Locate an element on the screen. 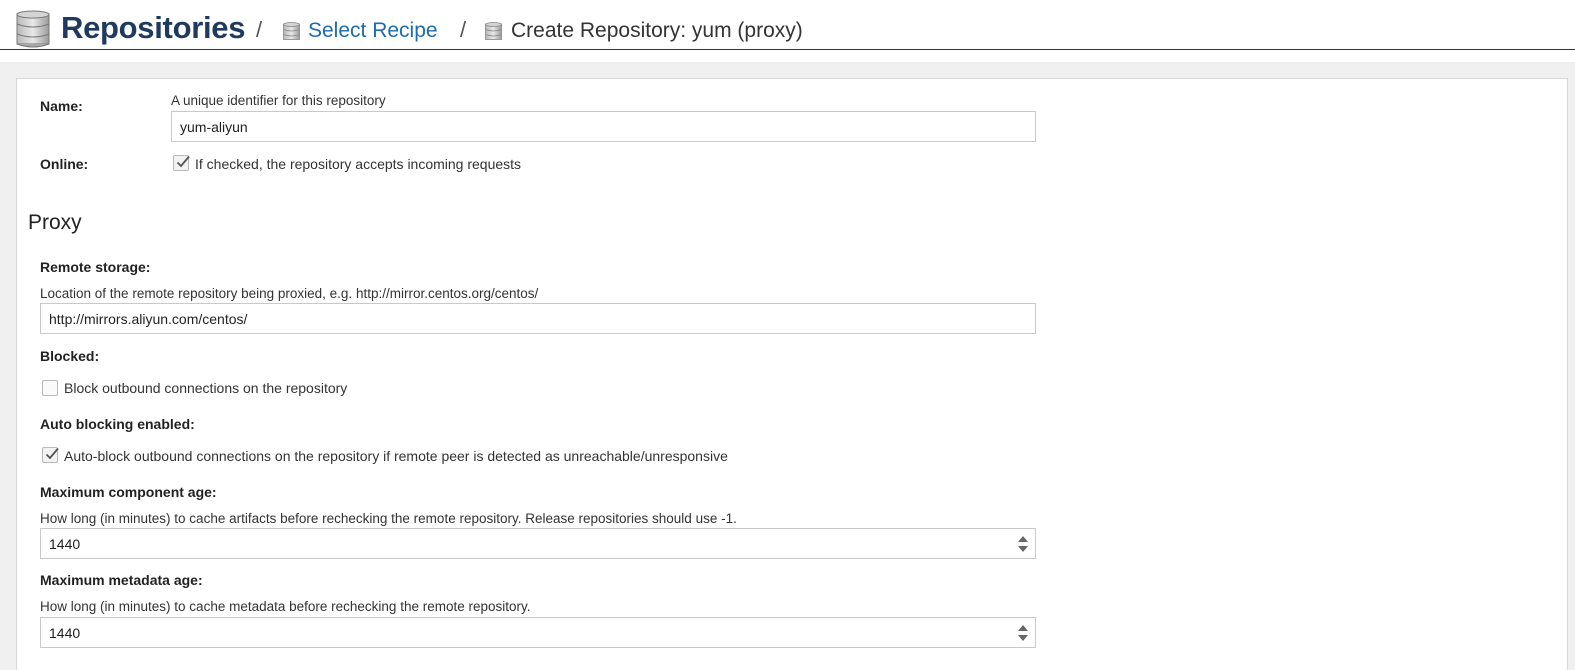 The height and width of the screenshot is (670, 1575). breadcrumb-title: Repositories is located at coordinates (153, 27).